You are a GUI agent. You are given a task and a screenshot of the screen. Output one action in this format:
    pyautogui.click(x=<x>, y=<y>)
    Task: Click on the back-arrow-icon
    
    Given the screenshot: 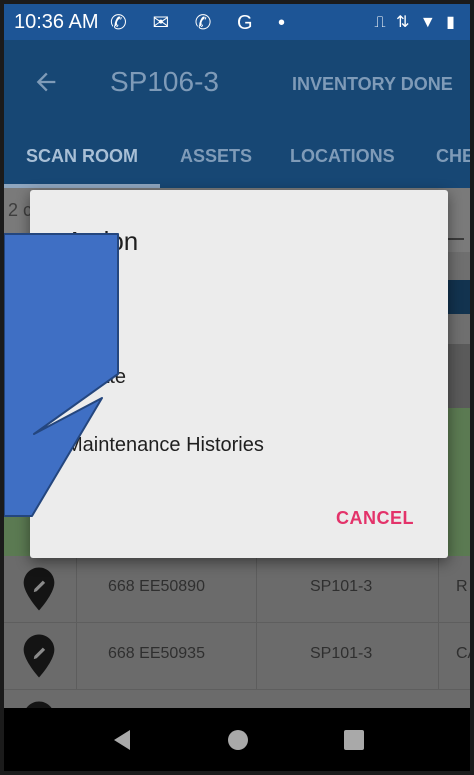 What is the action you would take?
    pyautogui.click(x=46, y=82)
    